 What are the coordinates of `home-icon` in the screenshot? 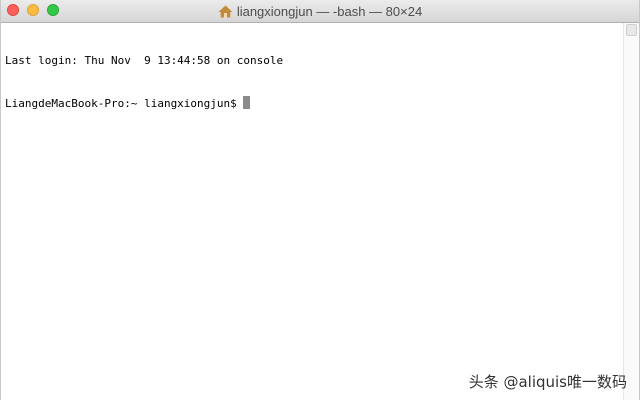 It's located at (225, 11).